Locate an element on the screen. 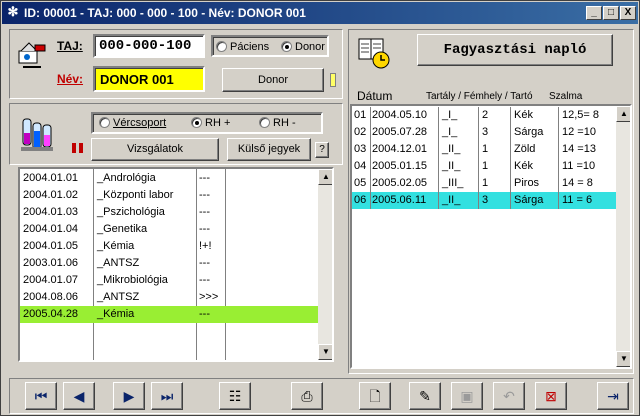  radio-vercsoport is located at coordinates (104, 122).